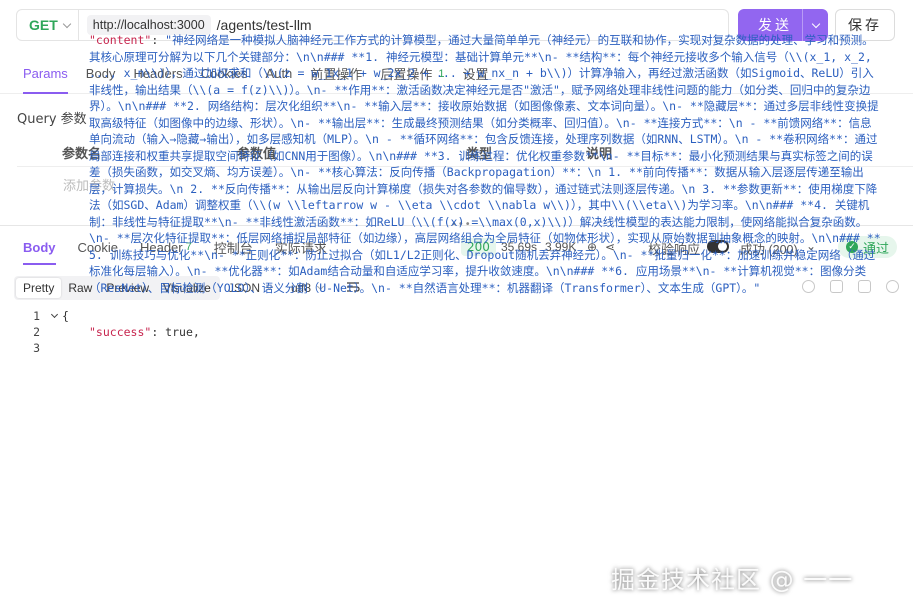 The image size is (913, 605). Describe the element at coordinates (36, 316) in the screenshot. I see `line-number: 1` at that location.